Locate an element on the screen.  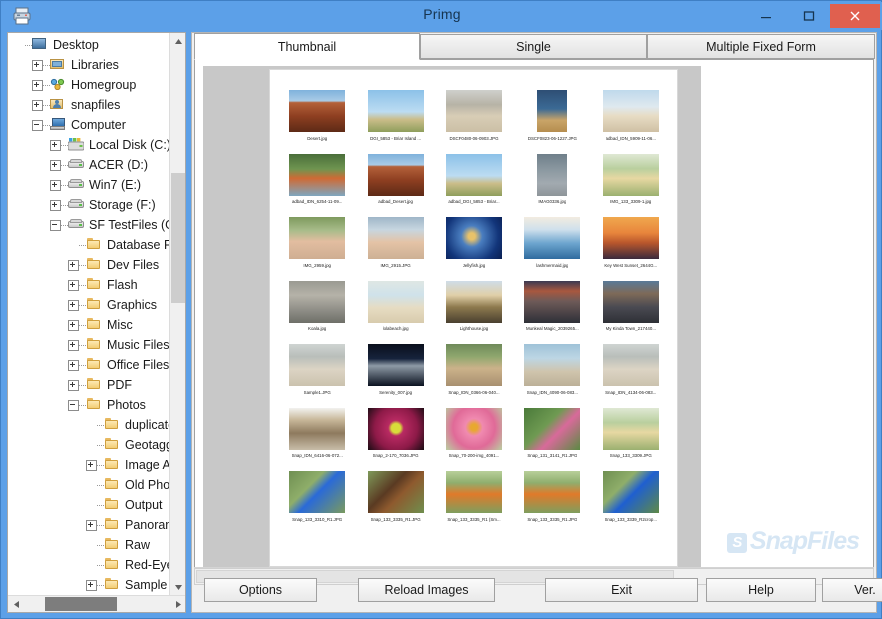
thumbnail-cell: IMG_133_3309-1.jpg is located at coordinates (631, 184).